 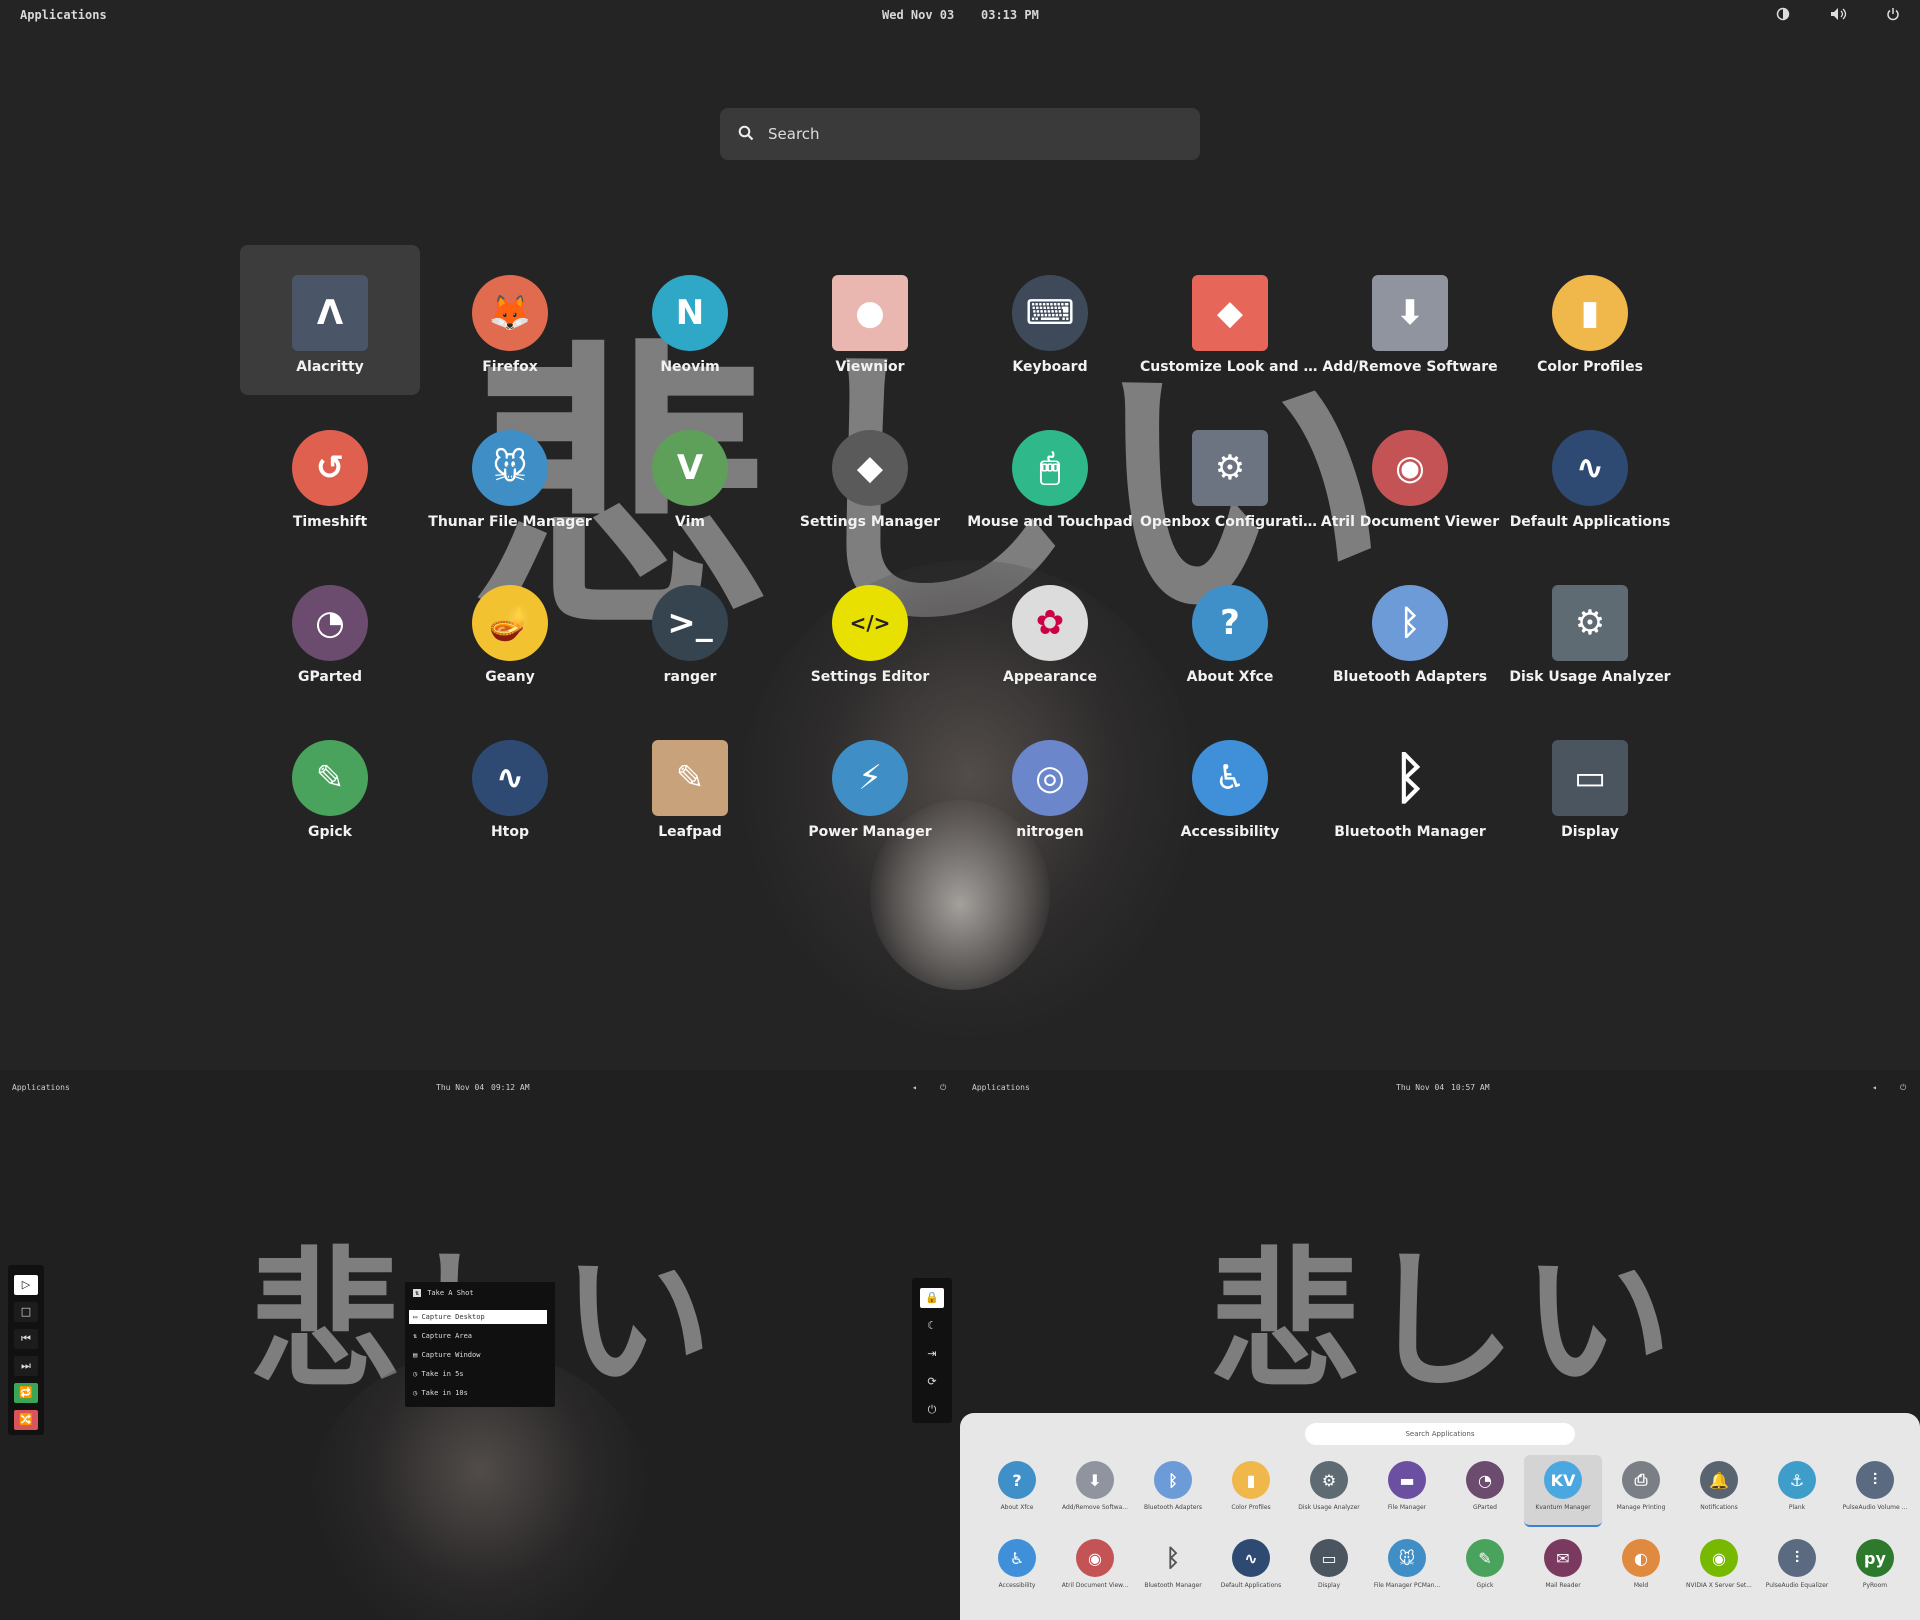 I want to click on shuffle-button: 🔀, so click(x=26, y=1420).